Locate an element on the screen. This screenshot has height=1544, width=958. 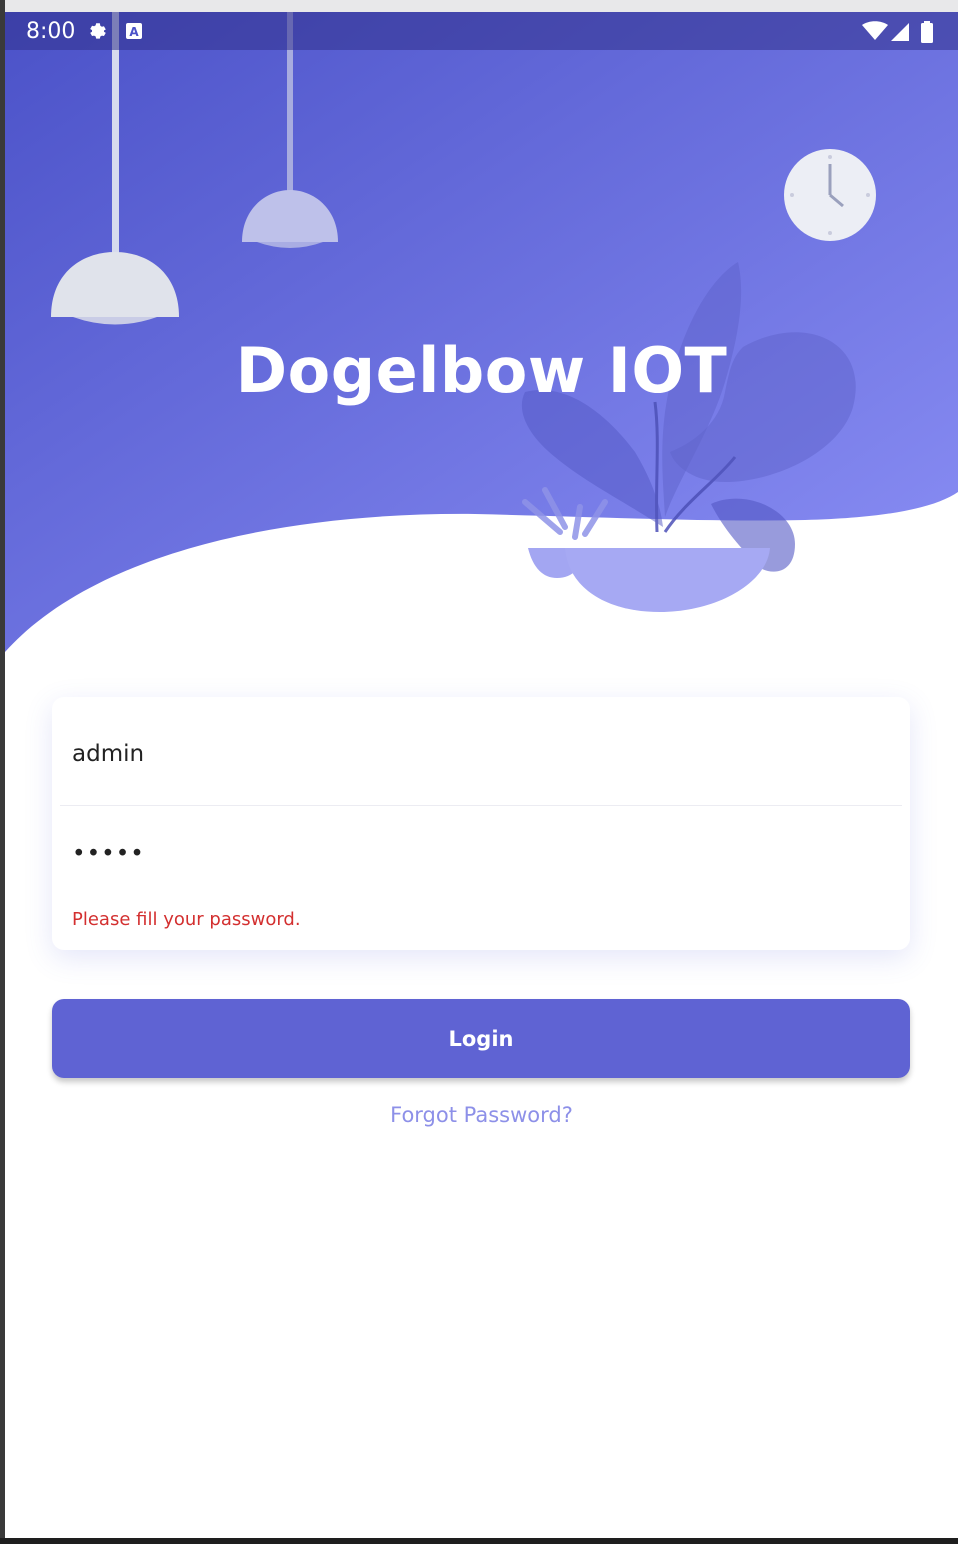
wall-clock-icon is located at coordinates (830, 195).